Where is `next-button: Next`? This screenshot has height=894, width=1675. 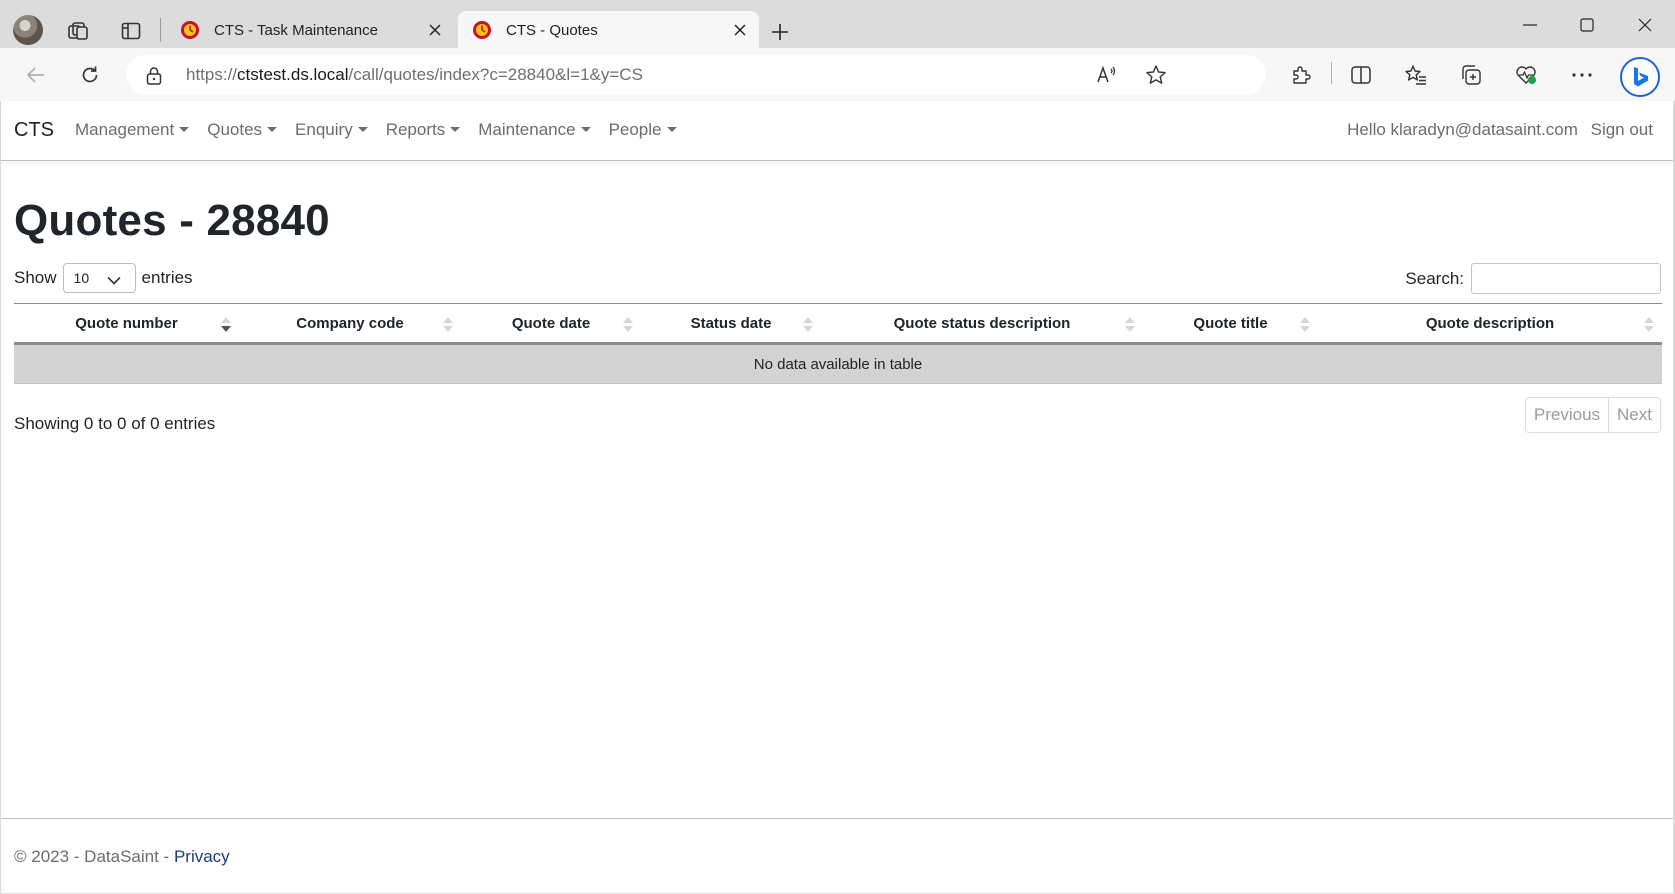
next-button: Next is located at coordinates (1634, 415).